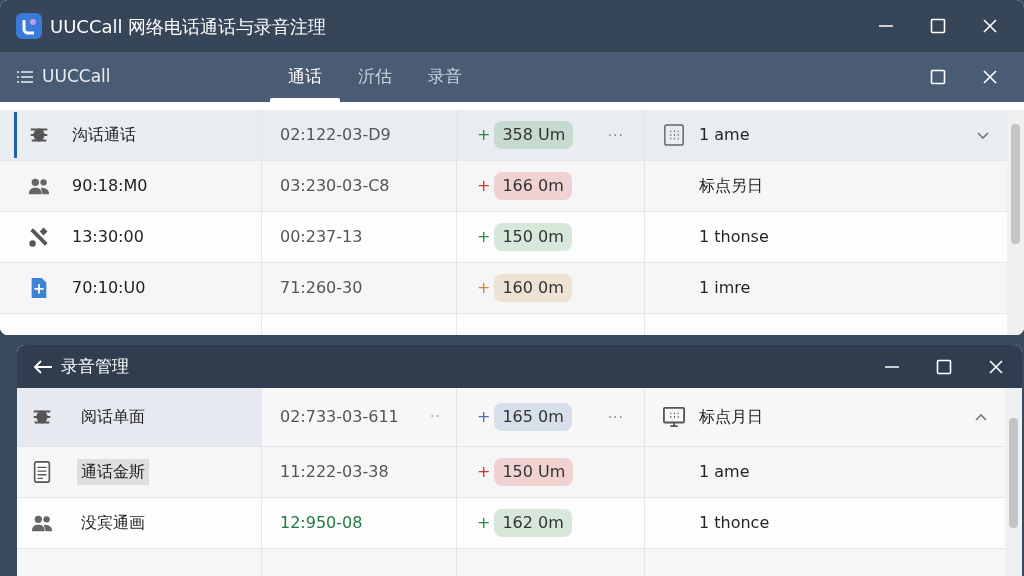  Describe the element at coordinates (25, 77) in the screenshot. I see `menu-icon` at that location.